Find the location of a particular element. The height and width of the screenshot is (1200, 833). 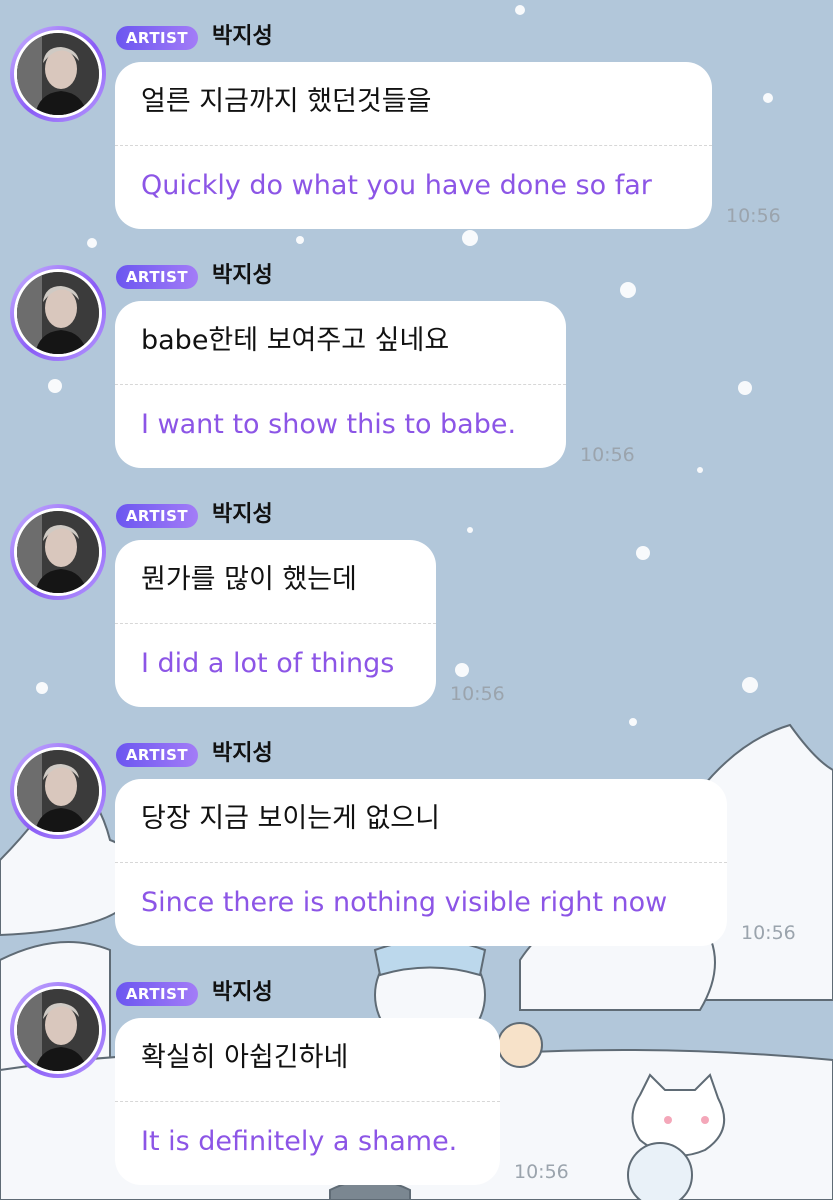

message-text: 뭔가를 많이 했는데 is located at coordinates (249, 579).